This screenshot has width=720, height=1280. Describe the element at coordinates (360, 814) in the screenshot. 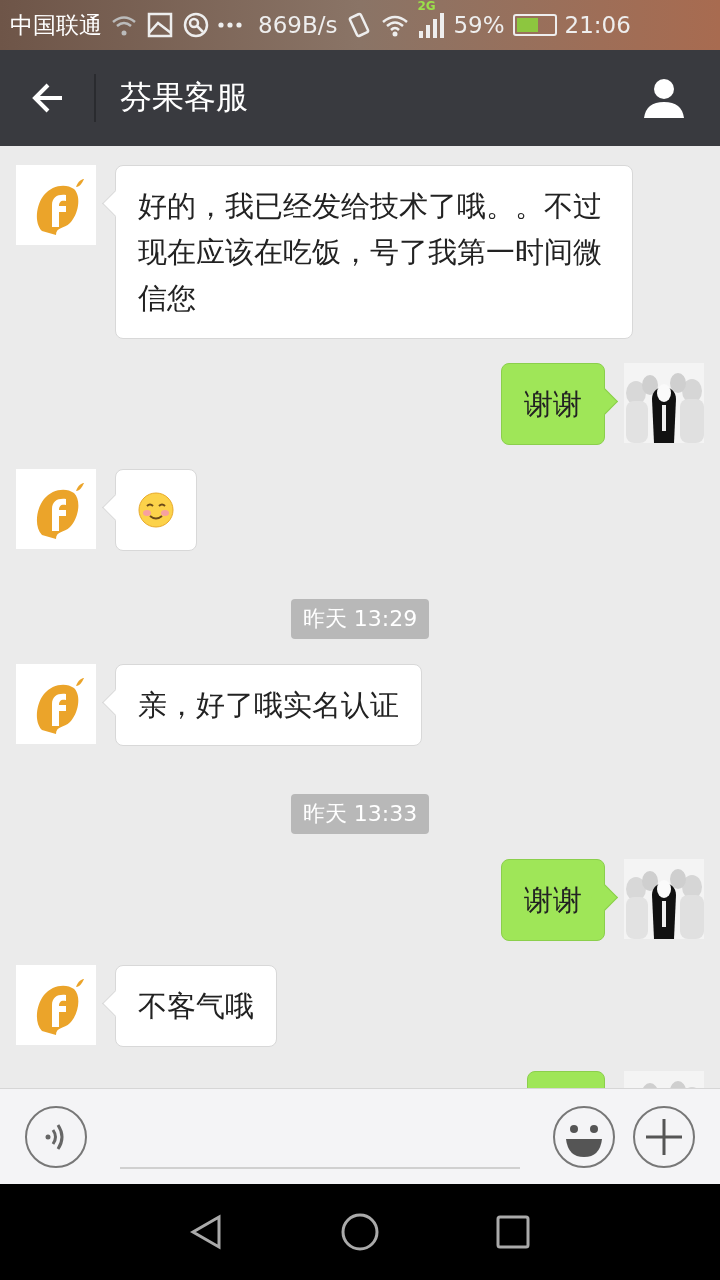

I see `timestamp: 昨天 13:33` at that location.